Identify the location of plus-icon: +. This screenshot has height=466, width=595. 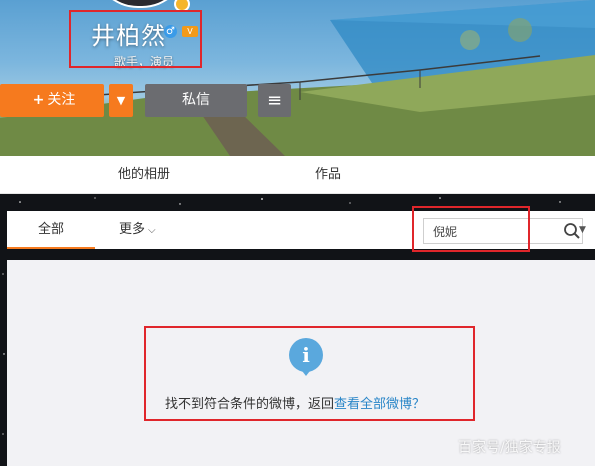
(38, 100).